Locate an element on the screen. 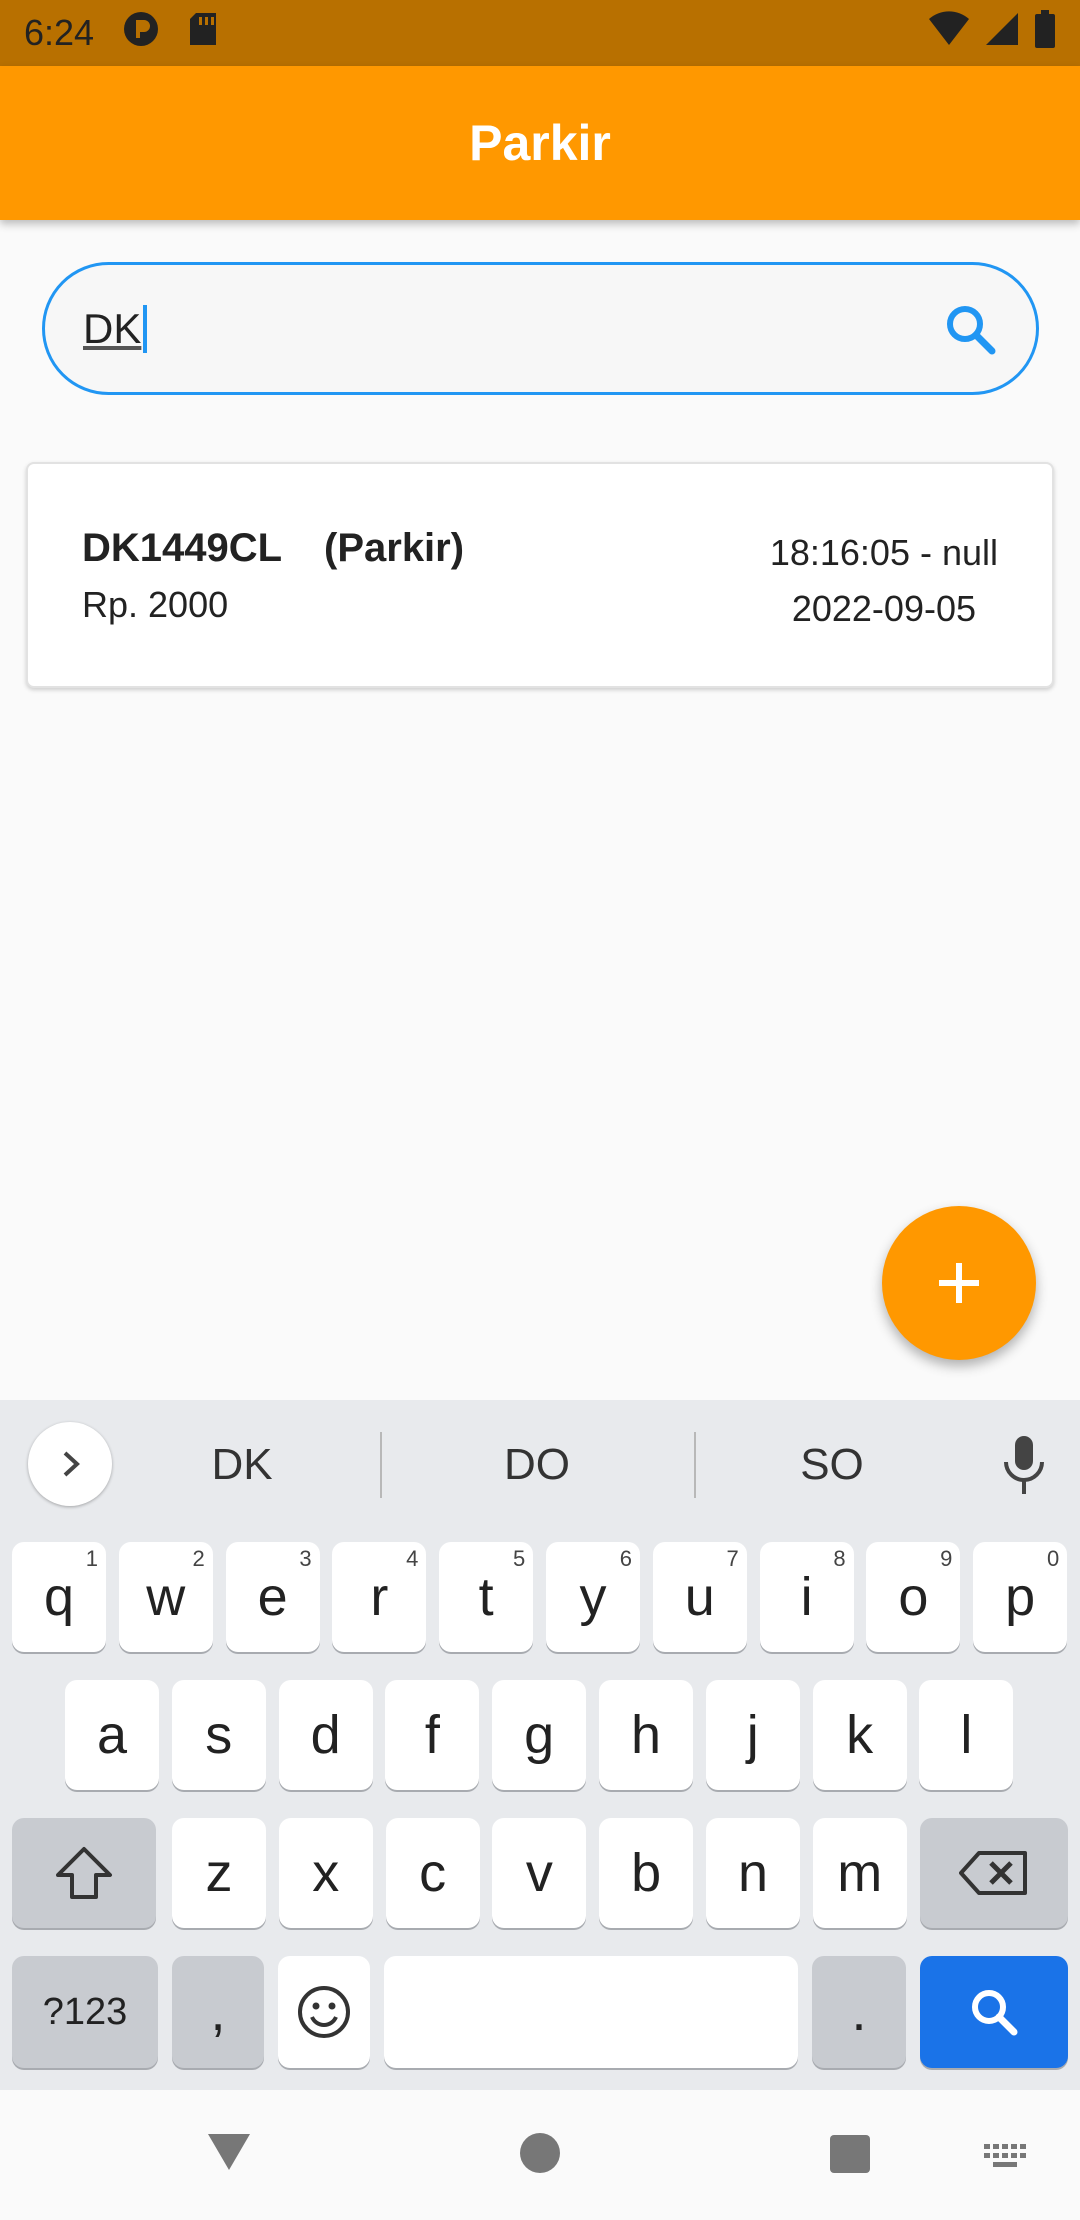 The height and width of the screenshot is (2220, 1080). period-key: . is located at coordinates (859, 2012).